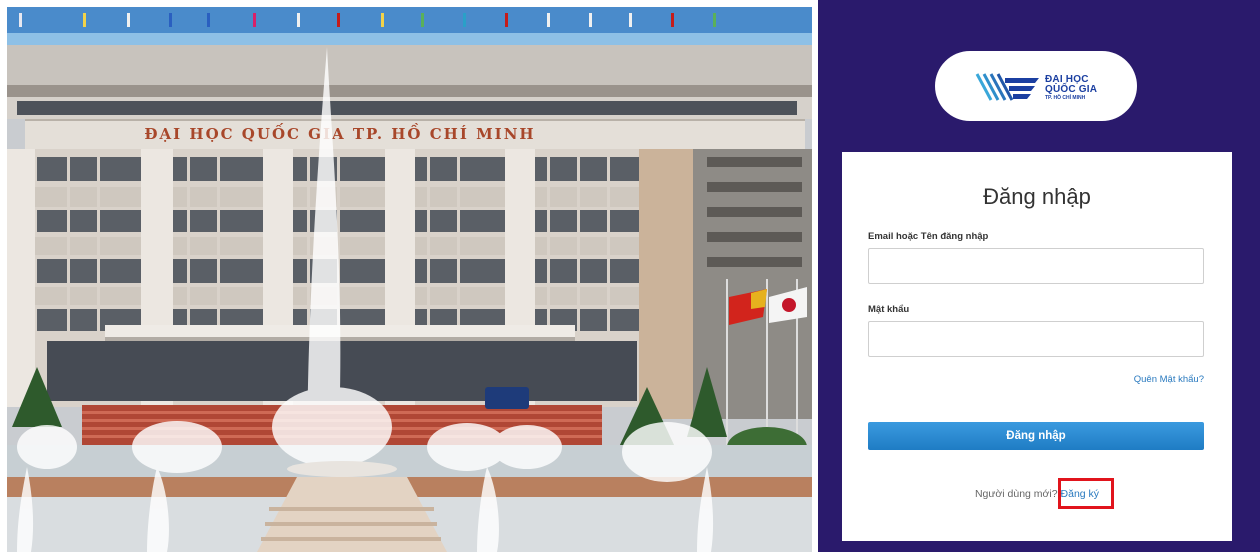 This screenshot has width=1260, height=552. I want to click on vnu-logo-icon, so click(1007, 87).